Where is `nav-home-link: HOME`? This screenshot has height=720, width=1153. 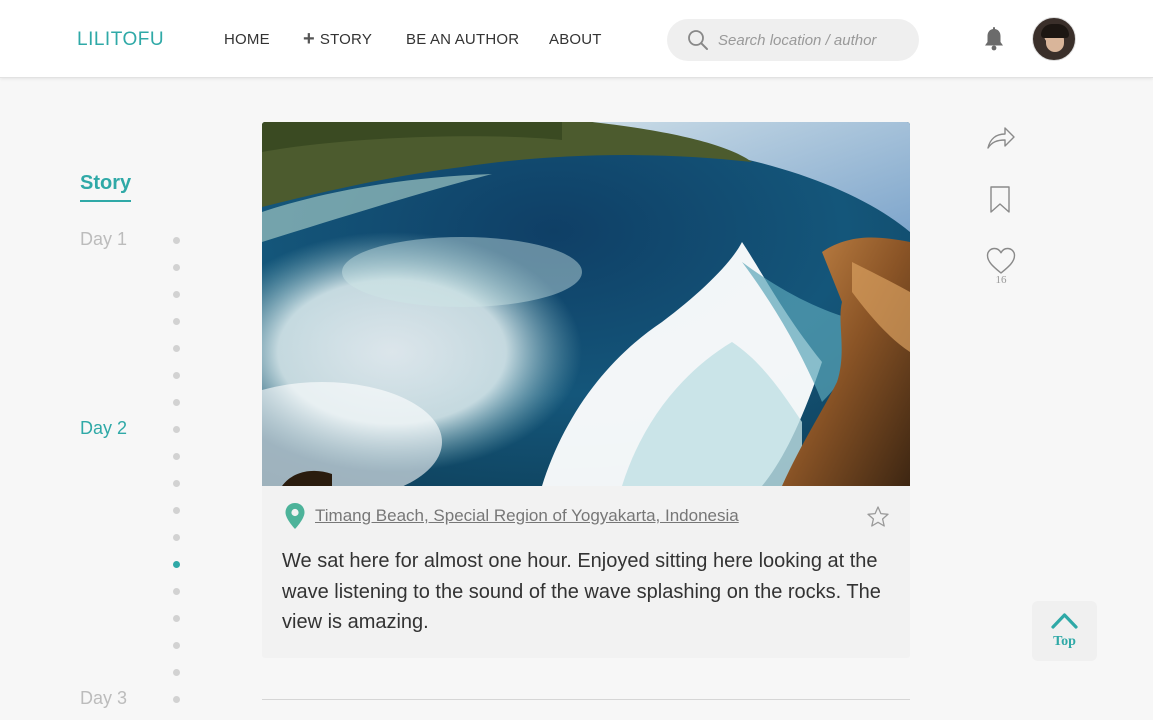 nav-home-link: HOME is located at coordinates (247, 39).